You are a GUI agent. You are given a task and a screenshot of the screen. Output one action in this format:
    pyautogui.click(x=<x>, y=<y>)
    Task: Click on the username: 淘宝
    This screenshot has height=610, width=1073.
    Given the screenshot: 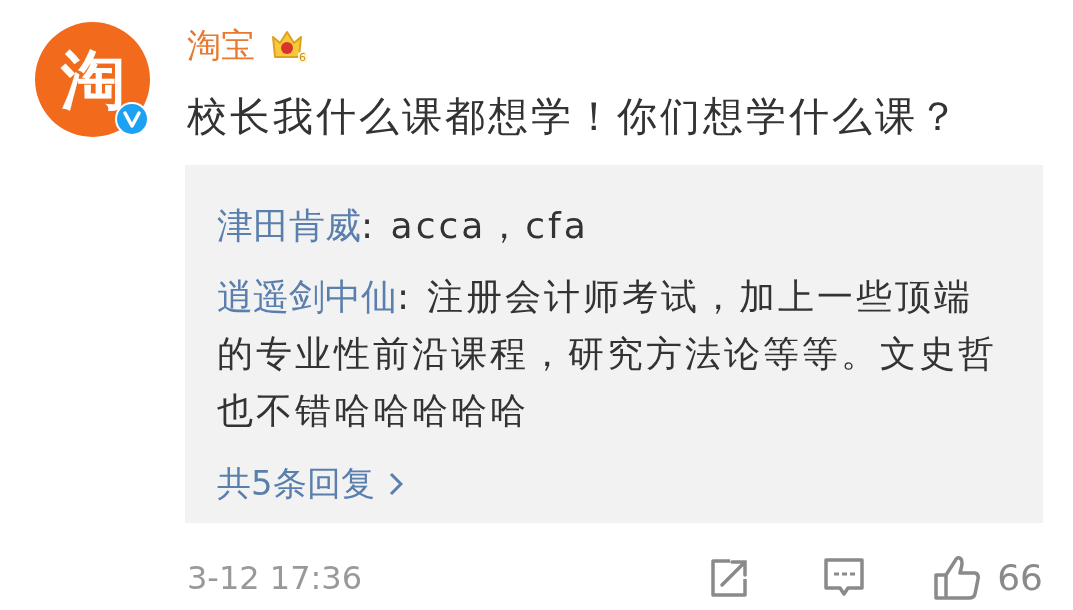 What is the action you would take?
    pyautogui.click(x=221, y=45)
    